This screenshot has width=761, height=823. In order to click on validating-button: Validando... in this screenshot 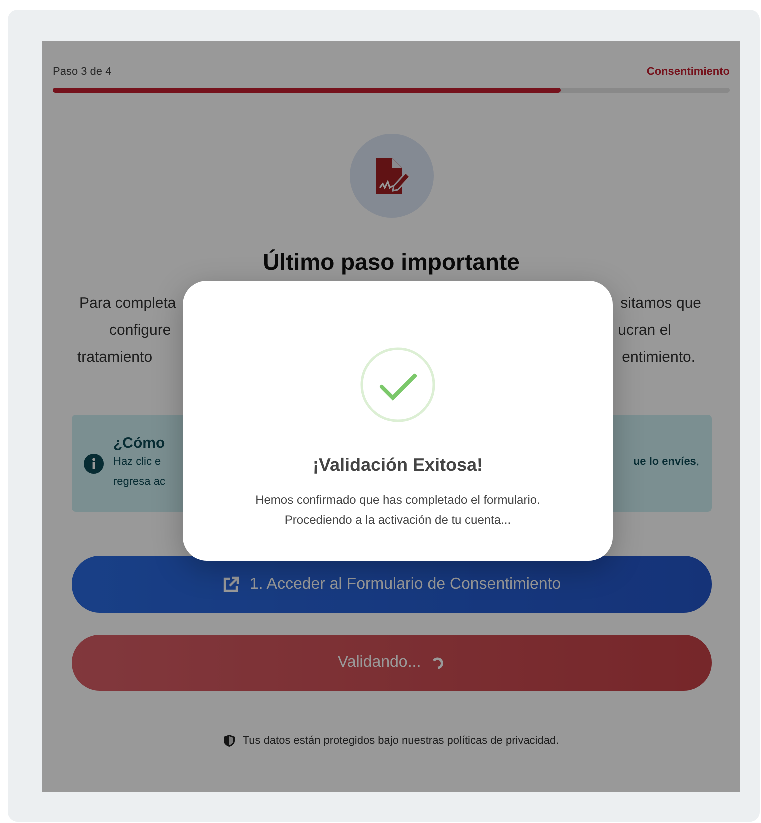, I will do `click(392, 663)`.